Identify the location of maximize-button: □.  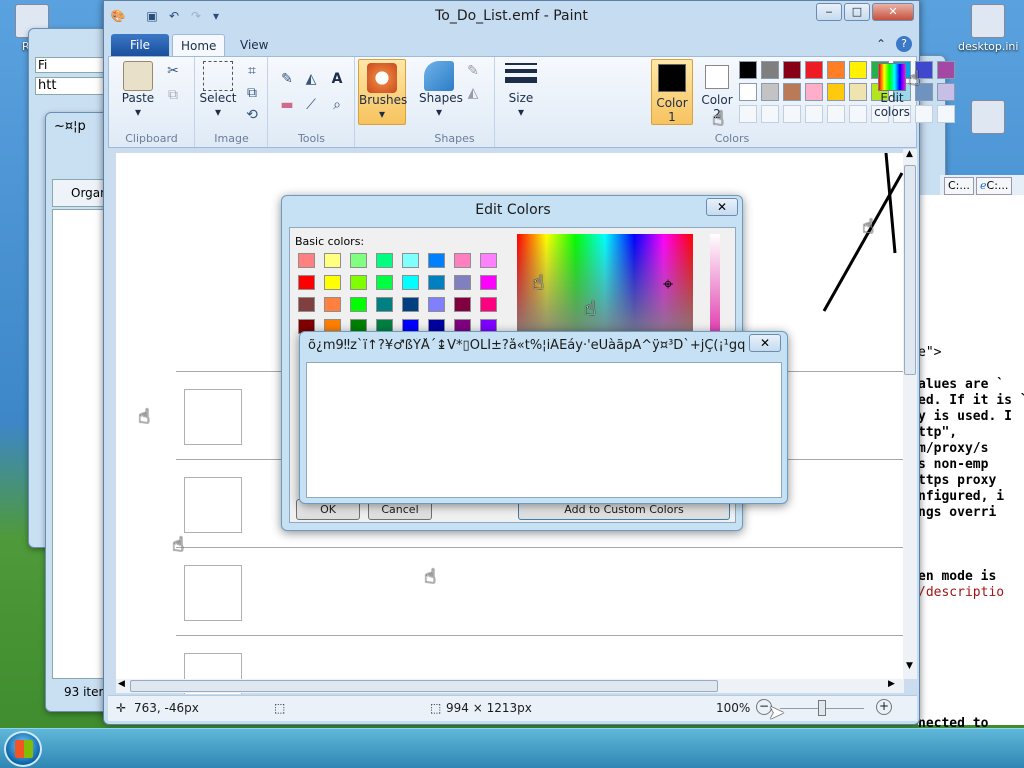
(857, 12).